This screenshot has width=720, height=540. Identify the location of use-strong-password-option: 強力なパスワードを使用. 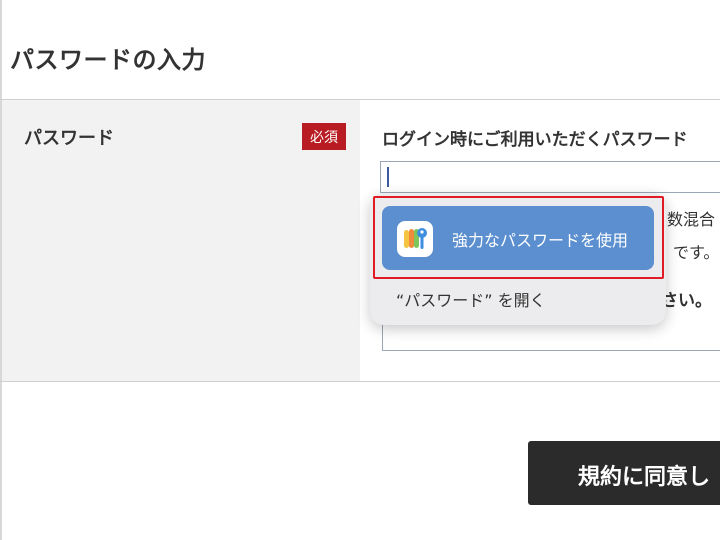
(518, 238).